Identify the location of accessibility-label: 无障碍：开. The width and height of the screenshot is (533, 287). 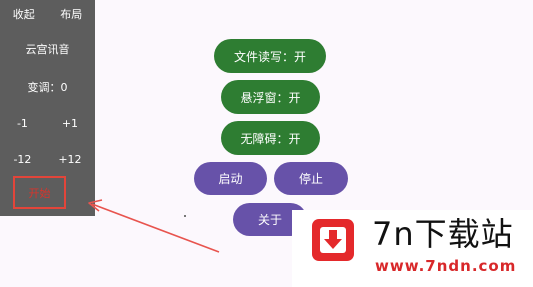
(270, 138).